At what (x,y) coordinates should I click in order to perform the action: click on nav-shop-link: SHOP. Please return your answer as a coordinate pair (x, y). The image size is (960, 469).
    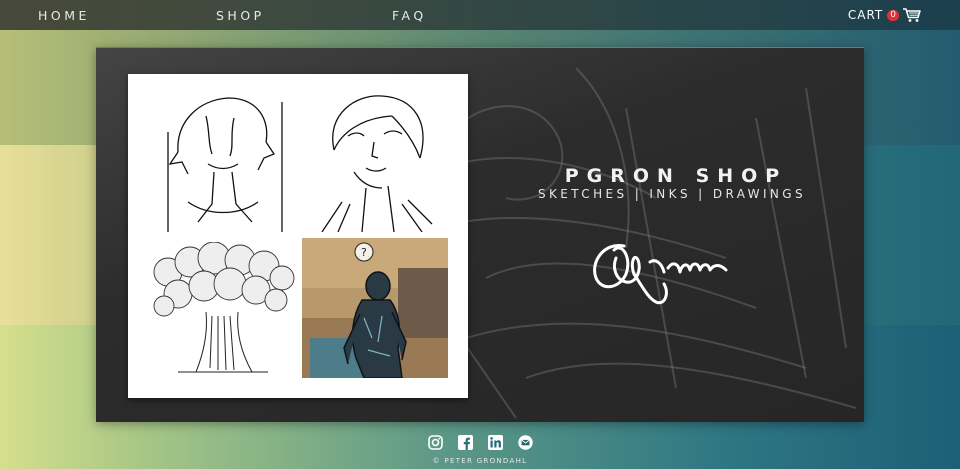
    Looking at the image, I should click on (240, 15).